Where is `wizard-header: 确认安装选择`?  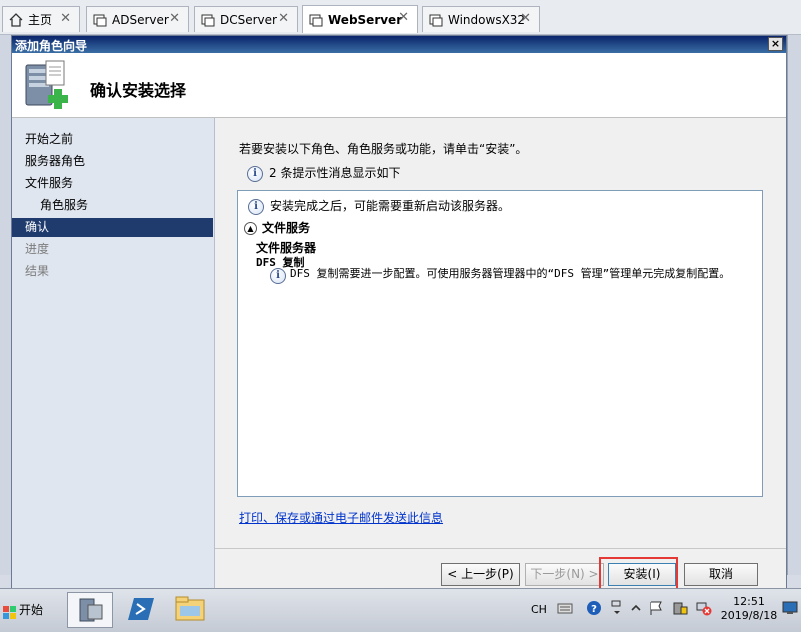
wizard-header: 确认安装选择 is located at coordinates (399, 85).